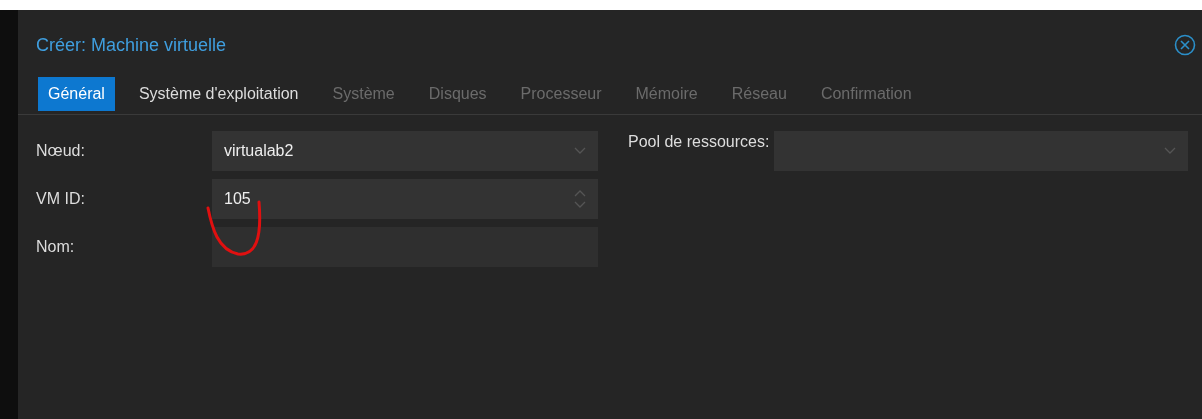  Describe the element at coordinates (699, 142) in the screenshot. I see `field-label: Pool de ressources:` at that location.